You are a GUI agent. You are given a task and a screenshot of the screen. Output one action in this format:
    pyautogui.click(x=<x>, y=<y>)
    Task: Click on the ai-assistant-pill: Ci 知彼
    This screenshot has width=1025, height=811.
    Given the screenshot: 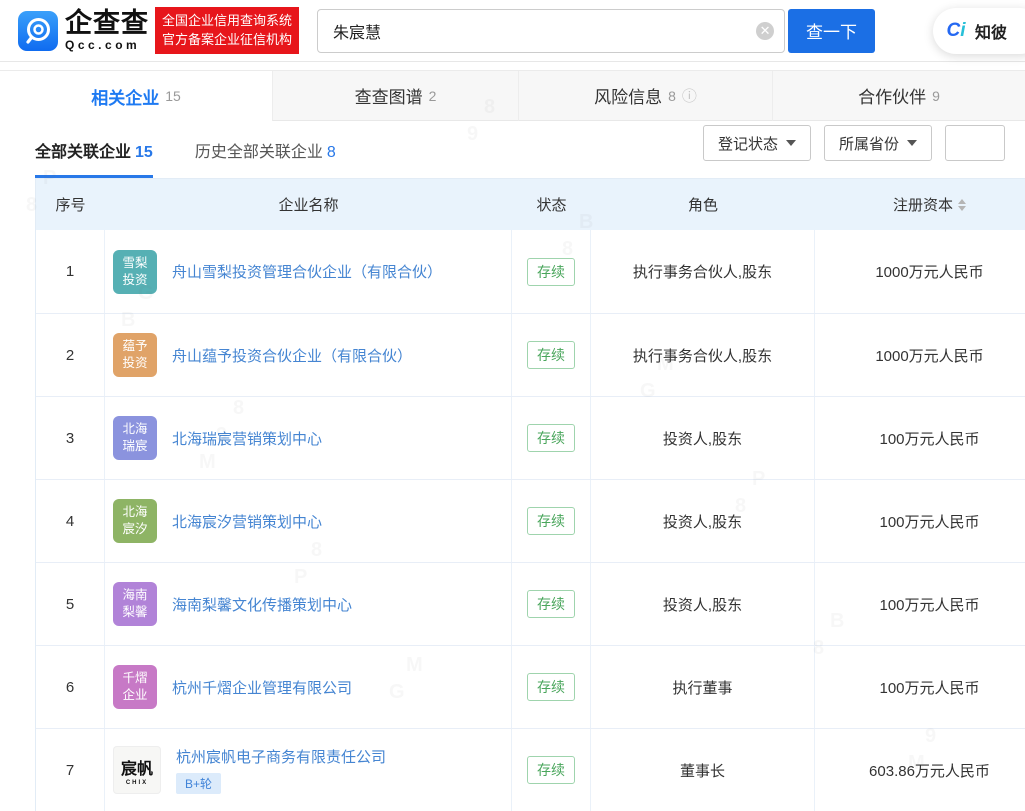 What is the action you would take?
    pyautogui.click(x=979, y=31)
    